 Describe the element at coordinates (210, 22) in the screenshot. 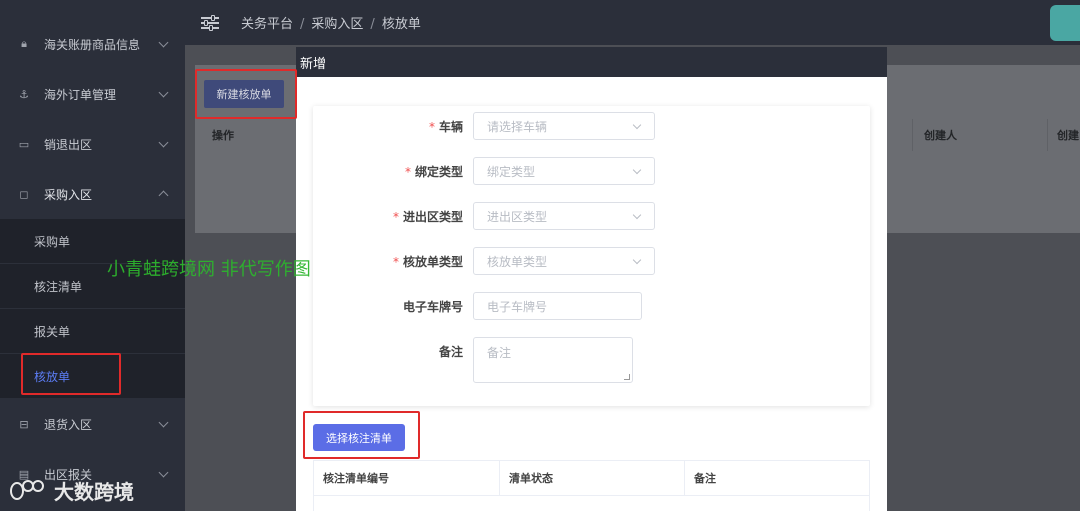

I see `menu-toggle-icon` at that location.